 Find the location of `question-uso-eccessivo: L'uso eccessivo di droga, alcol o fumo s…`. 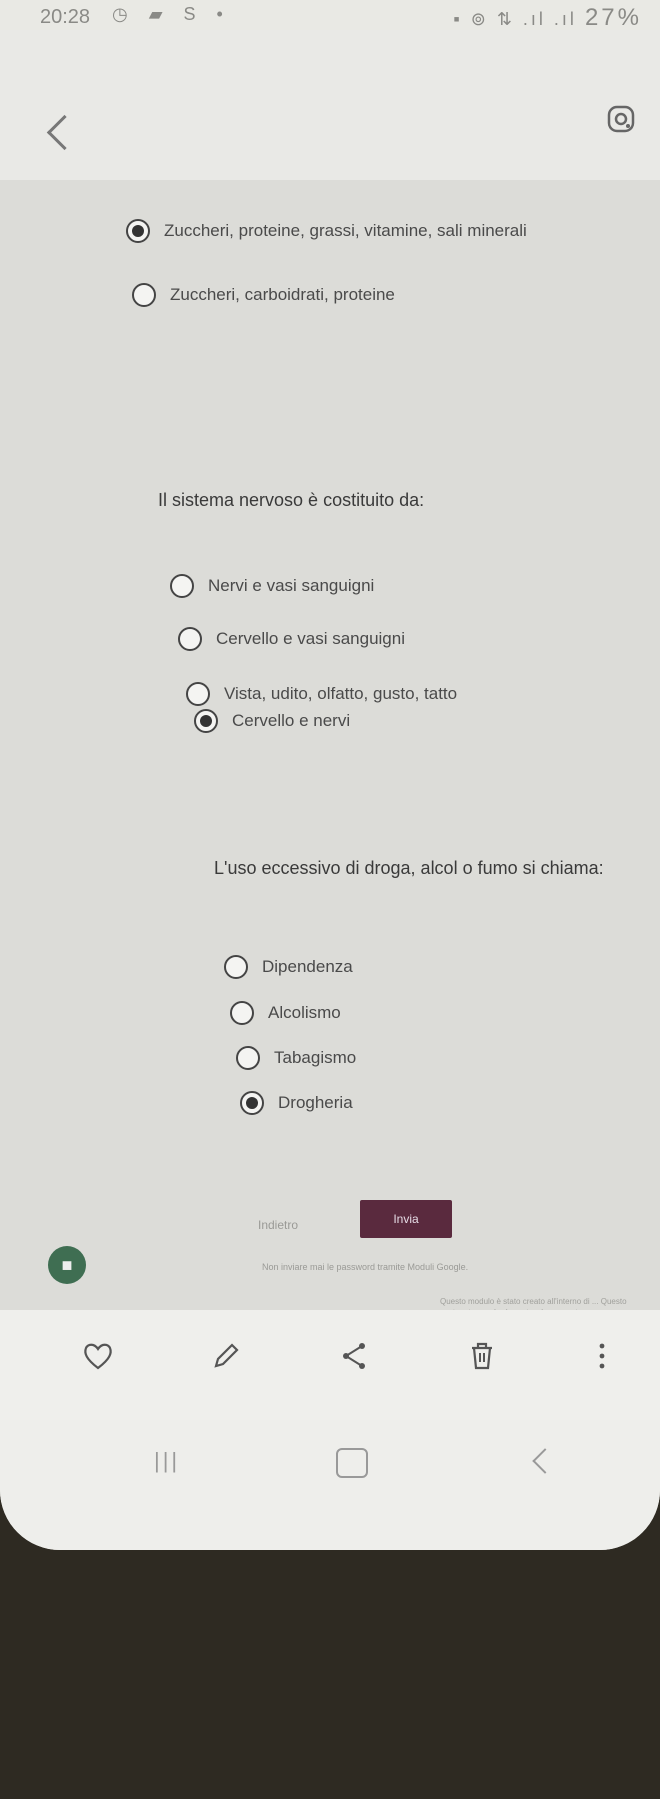

question-uso-eccessivo: L'uso eccessivo di droga, alcol o fumo s… is located at coordinates (409, 868).